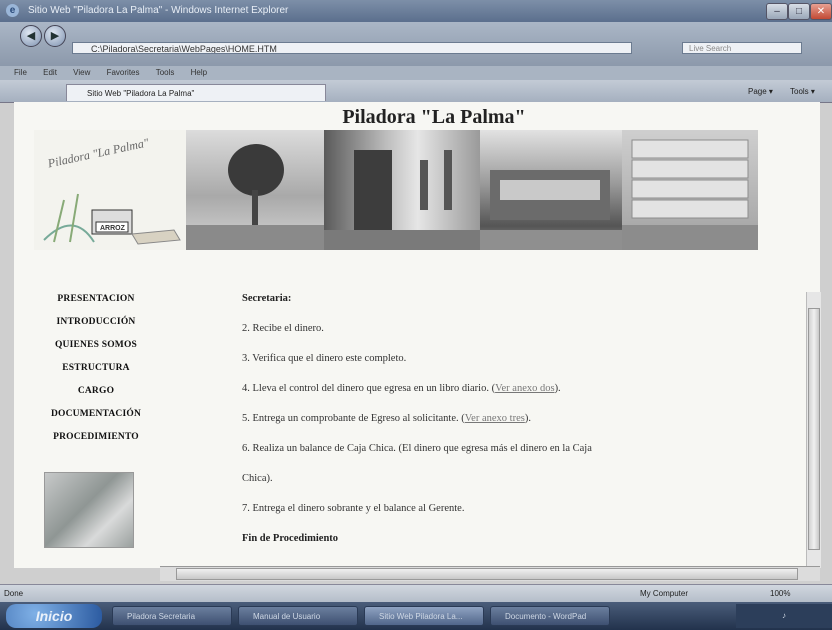 This screenshot has height=630, width=832. I want to click on ie-logo-icon: e, so click(12, 10).